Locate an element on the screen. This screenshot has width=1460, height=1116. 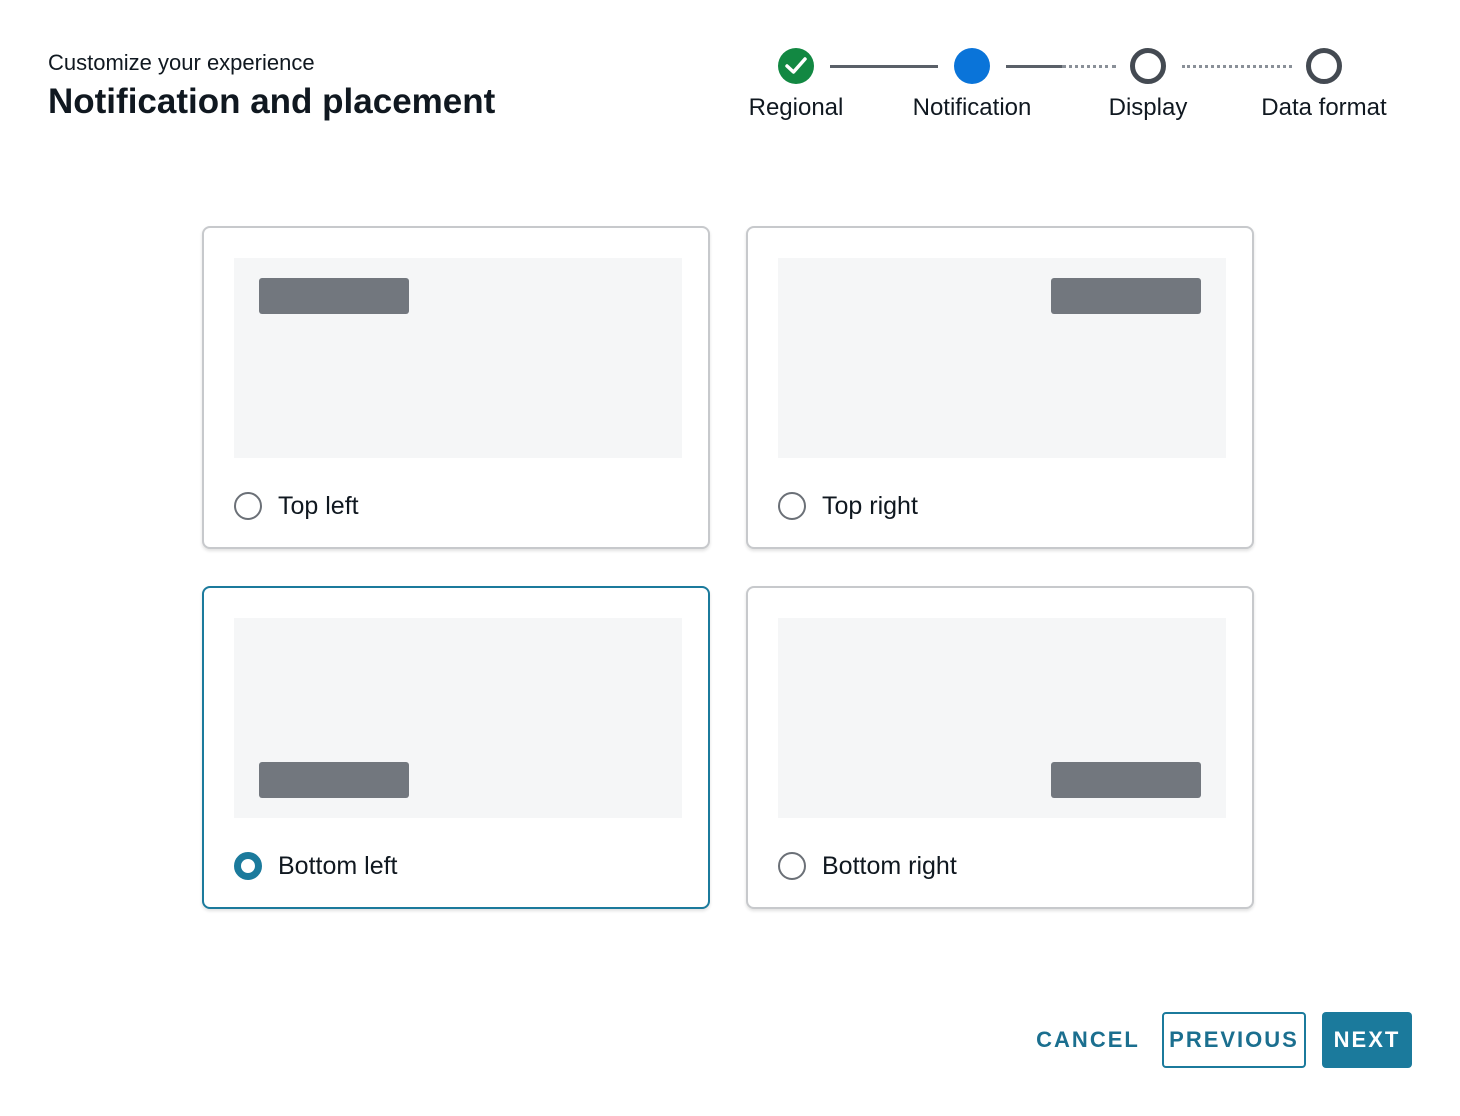
step-current-dot-icon is located at coordinates (972, 66).